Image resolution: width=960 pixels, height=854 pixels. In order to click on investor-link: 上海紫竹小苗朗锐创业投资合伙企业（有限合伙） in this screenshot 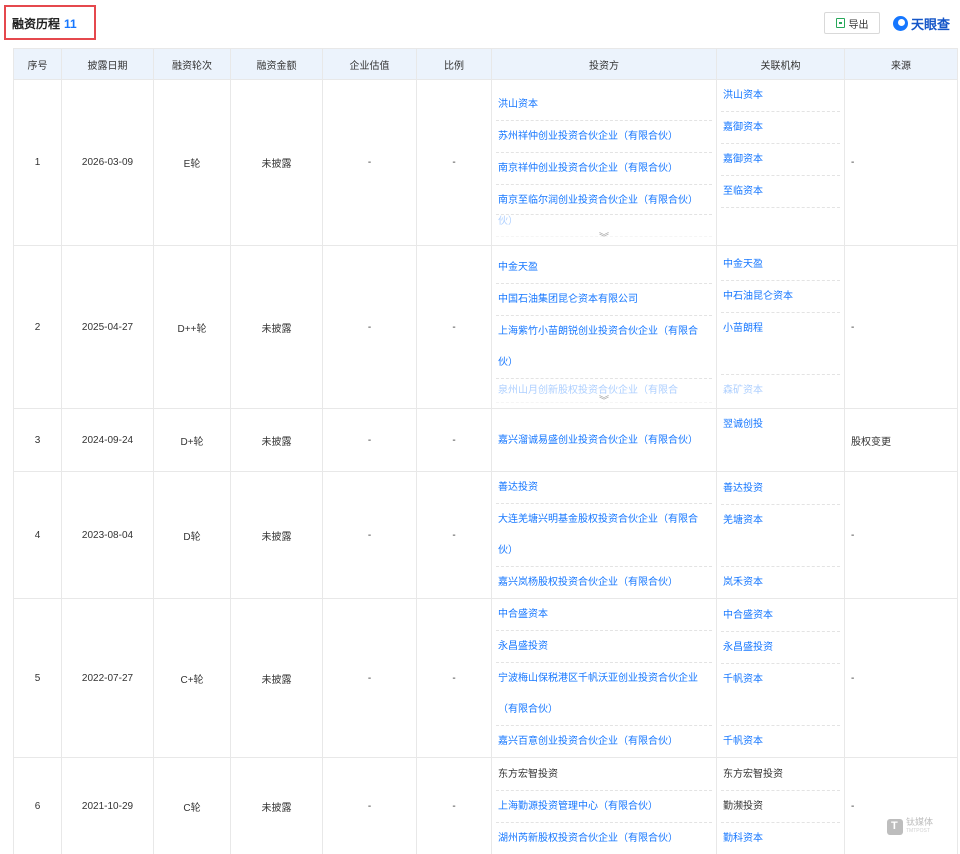, I will do `click(604, 347)`.